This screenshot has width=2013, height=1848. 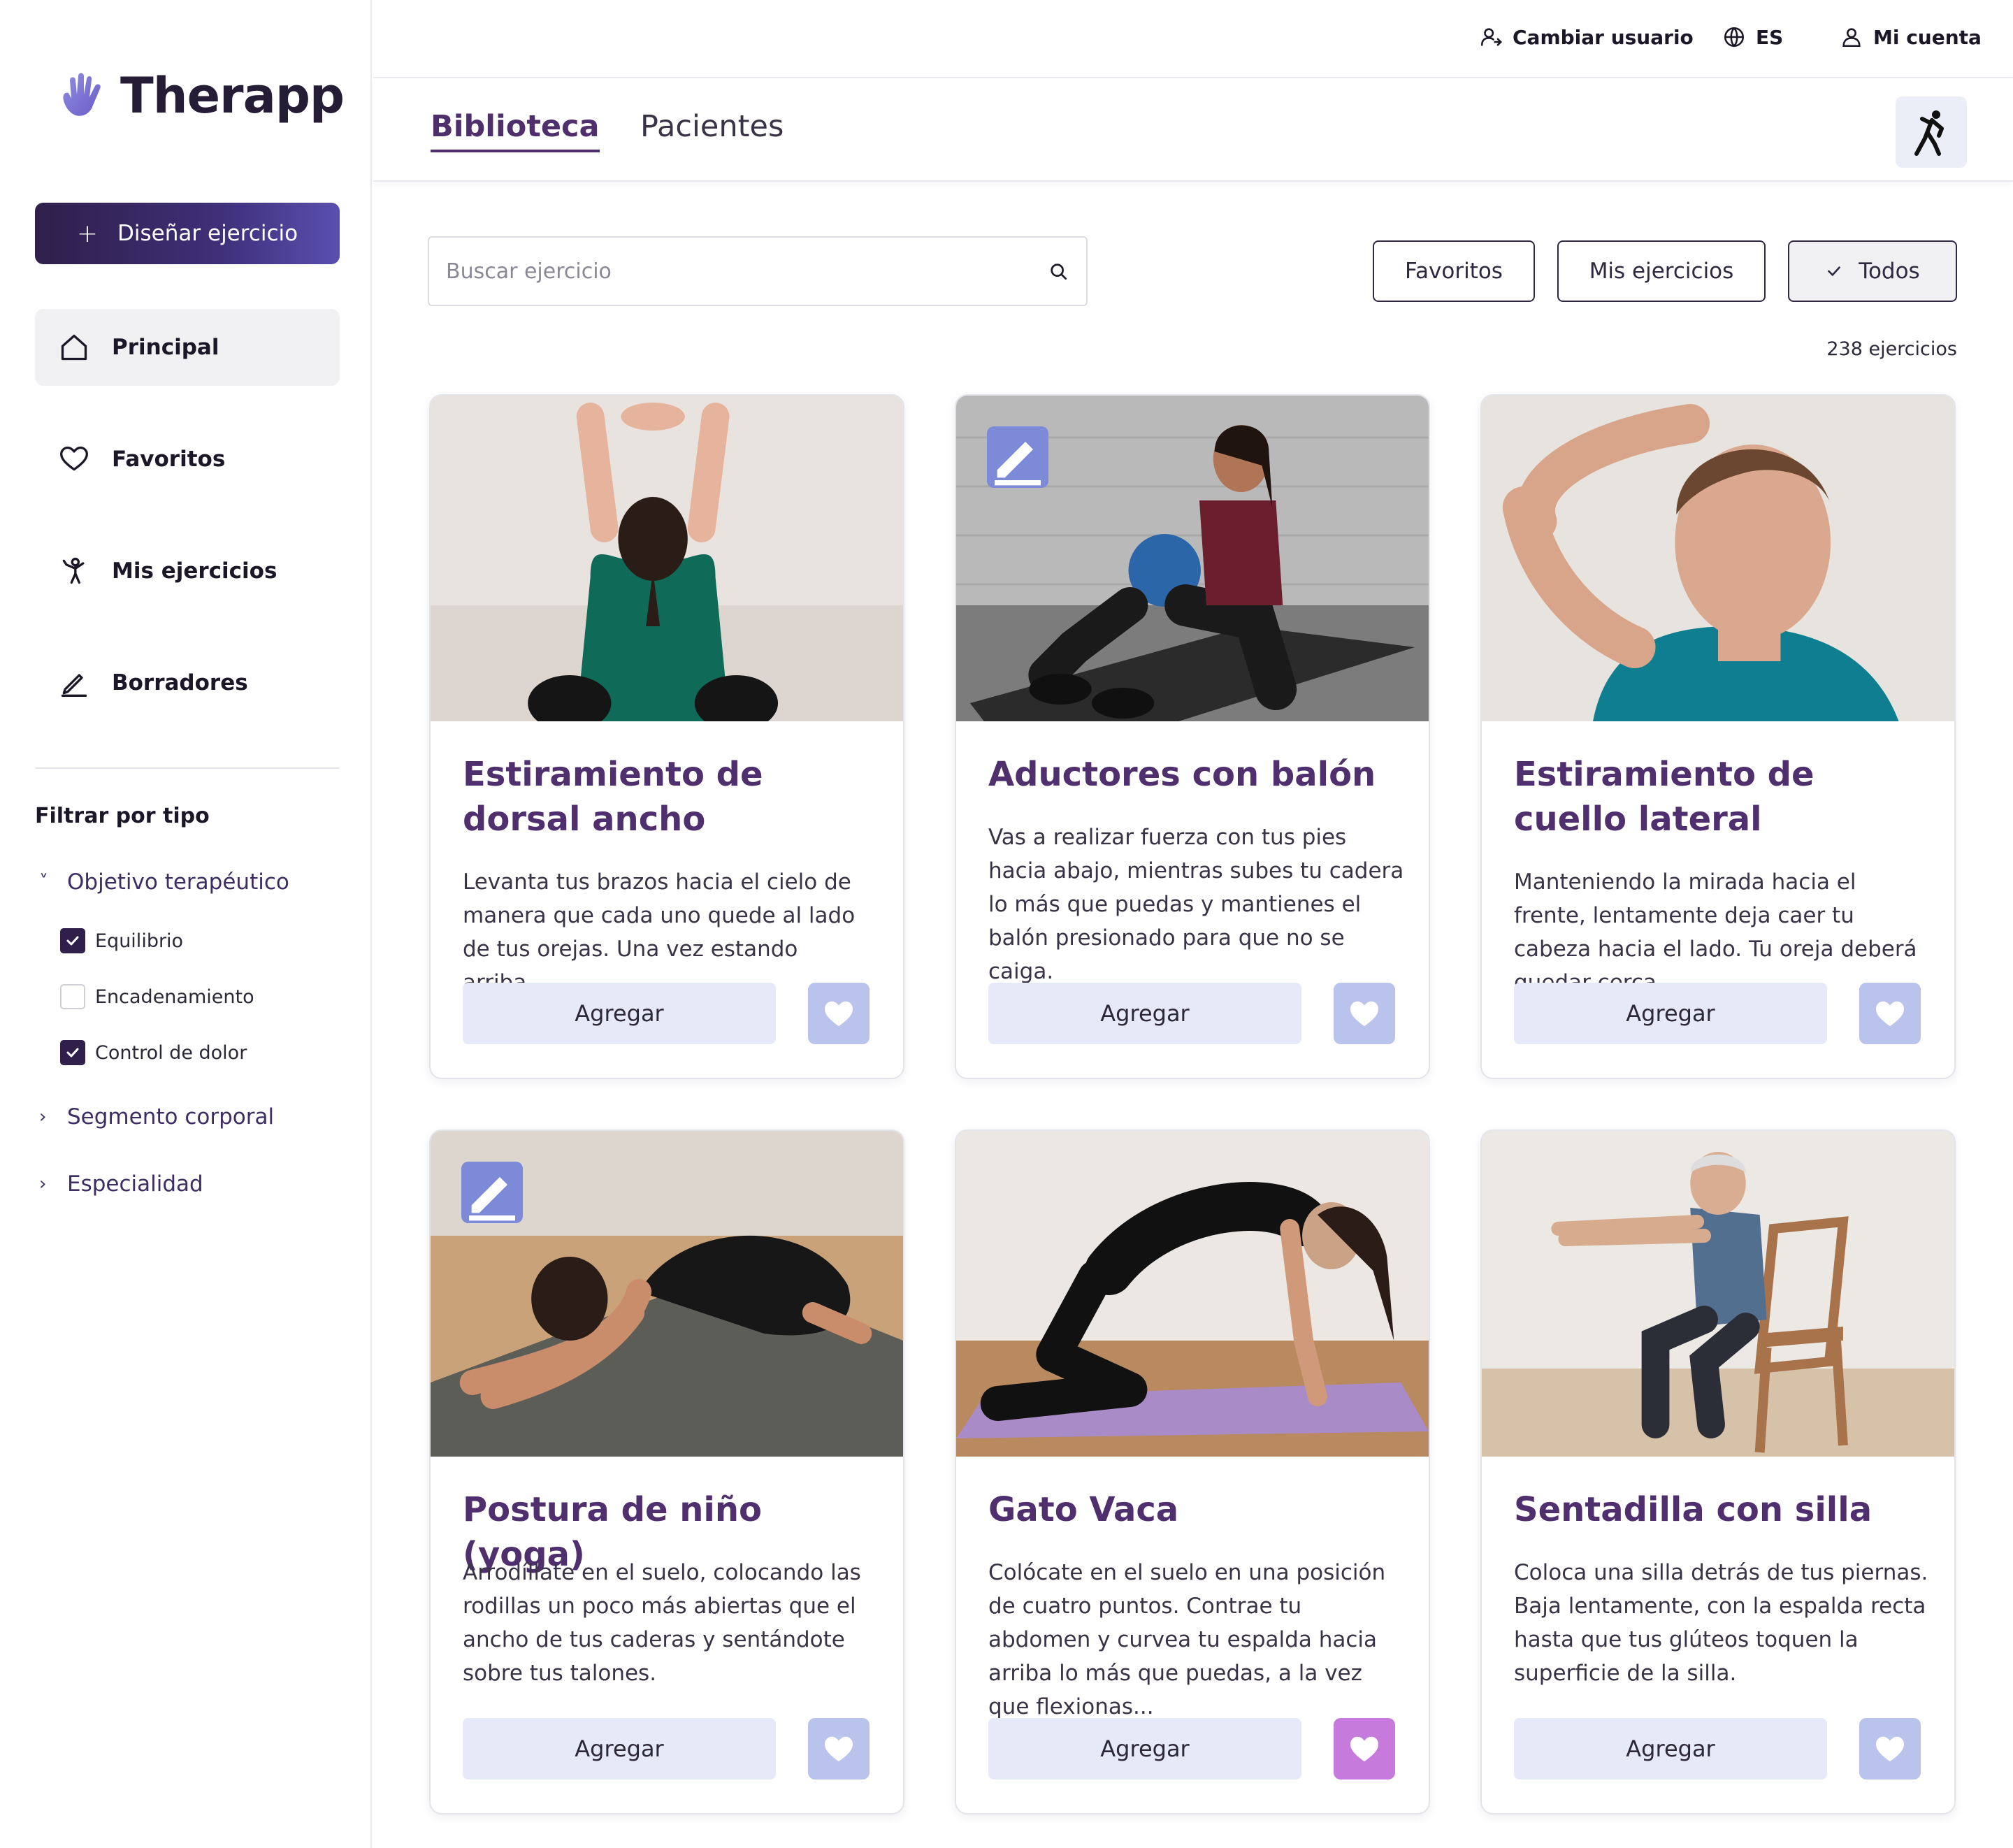 I want to click on plus-icon: +, so click(x=88, y=233).